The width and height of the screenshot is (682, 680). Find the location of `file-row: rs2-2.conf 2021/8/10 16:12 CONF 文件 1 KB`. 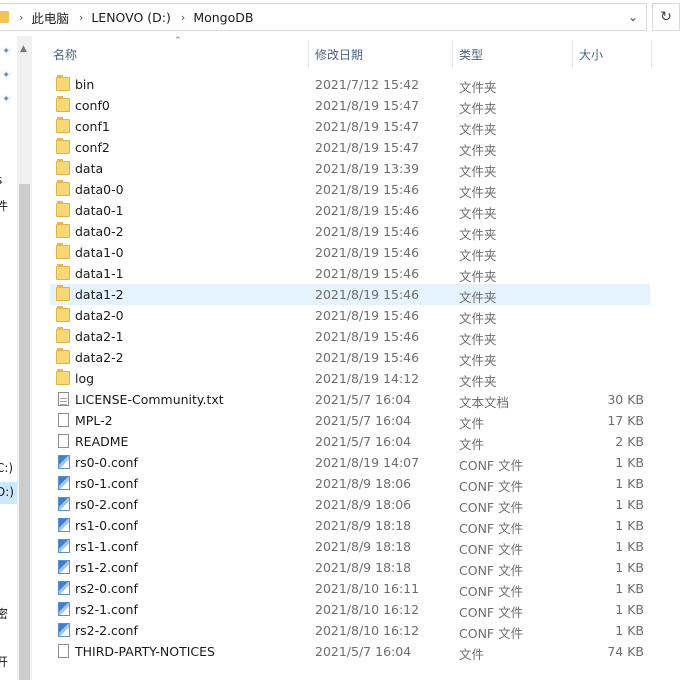

file-row: rs2-2.conf 2021/8/10 16:12 CONF 文件 1 KB is located at coordinates (350, 630).